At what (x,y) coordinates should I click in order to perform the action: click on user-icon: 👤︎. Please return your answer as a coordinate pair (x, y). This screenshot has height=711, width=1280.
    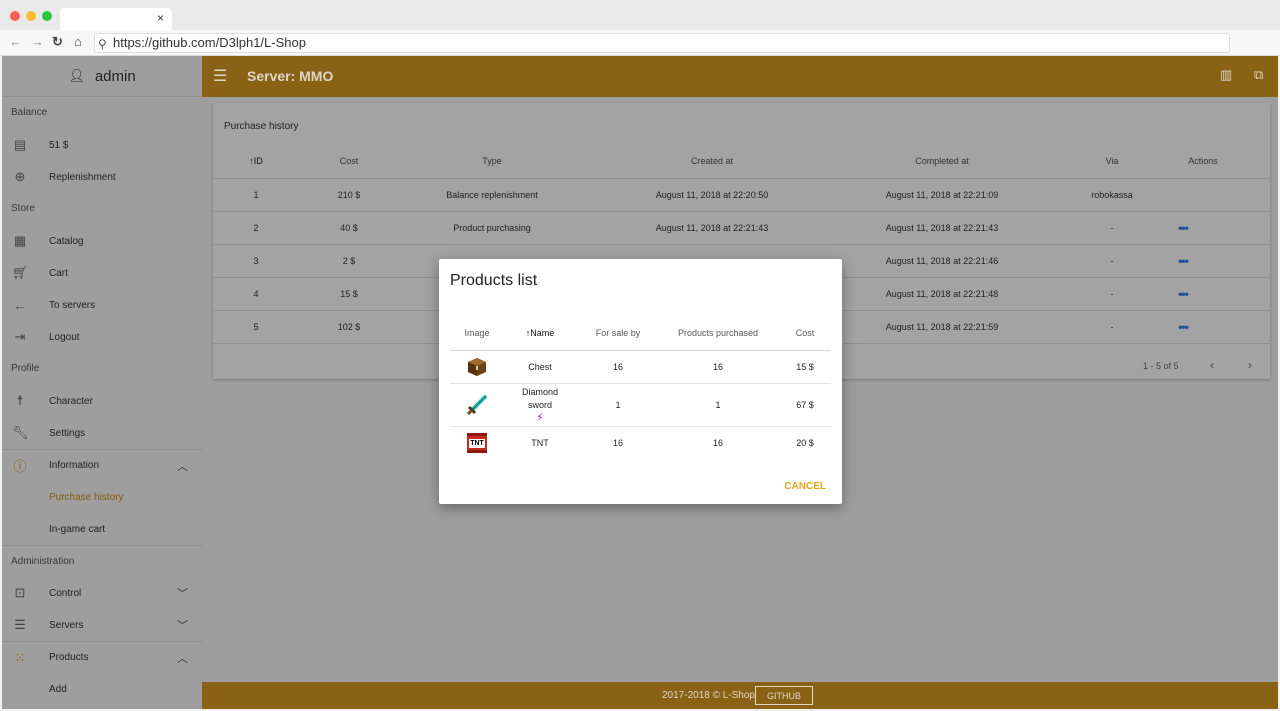
    Looking at the image, I should click on (76, 75).